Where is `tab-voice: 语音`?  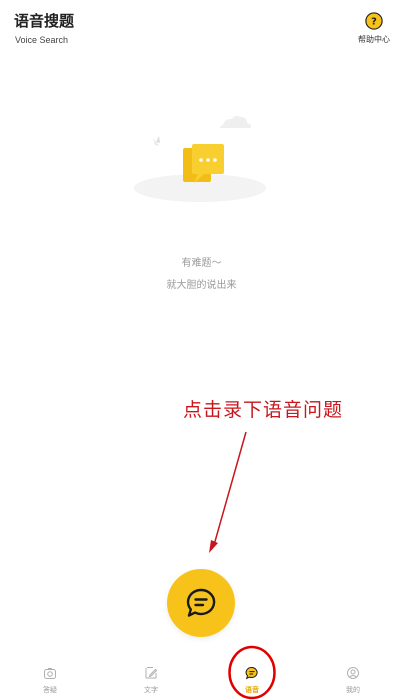
tab-voice: 语音 is located at coordinates (252, 679).